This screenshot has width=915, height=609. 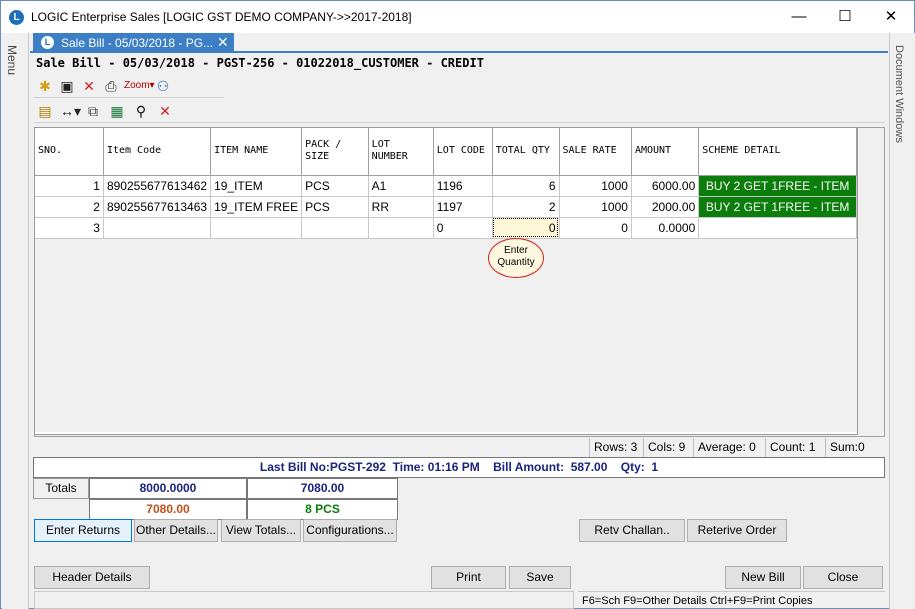 What do you see at coordinates (595, 152) in the screenshot?
I see `col-header-sale-rate: SALE RATE` at bounding box center [595, 152].